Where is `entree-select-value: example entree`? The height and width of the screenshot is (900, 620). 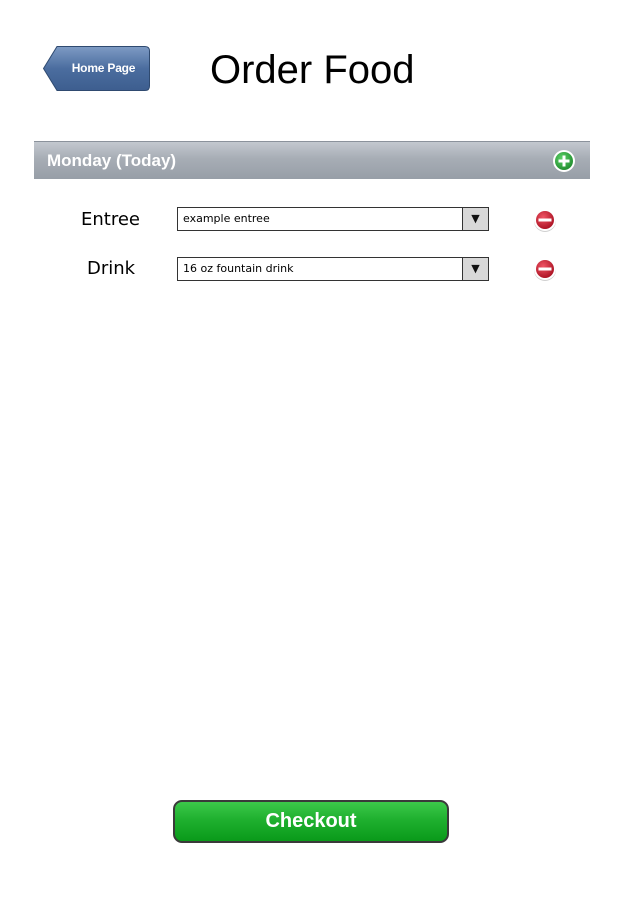 entree-select-value: example entree is located at coordinates (226, 218).